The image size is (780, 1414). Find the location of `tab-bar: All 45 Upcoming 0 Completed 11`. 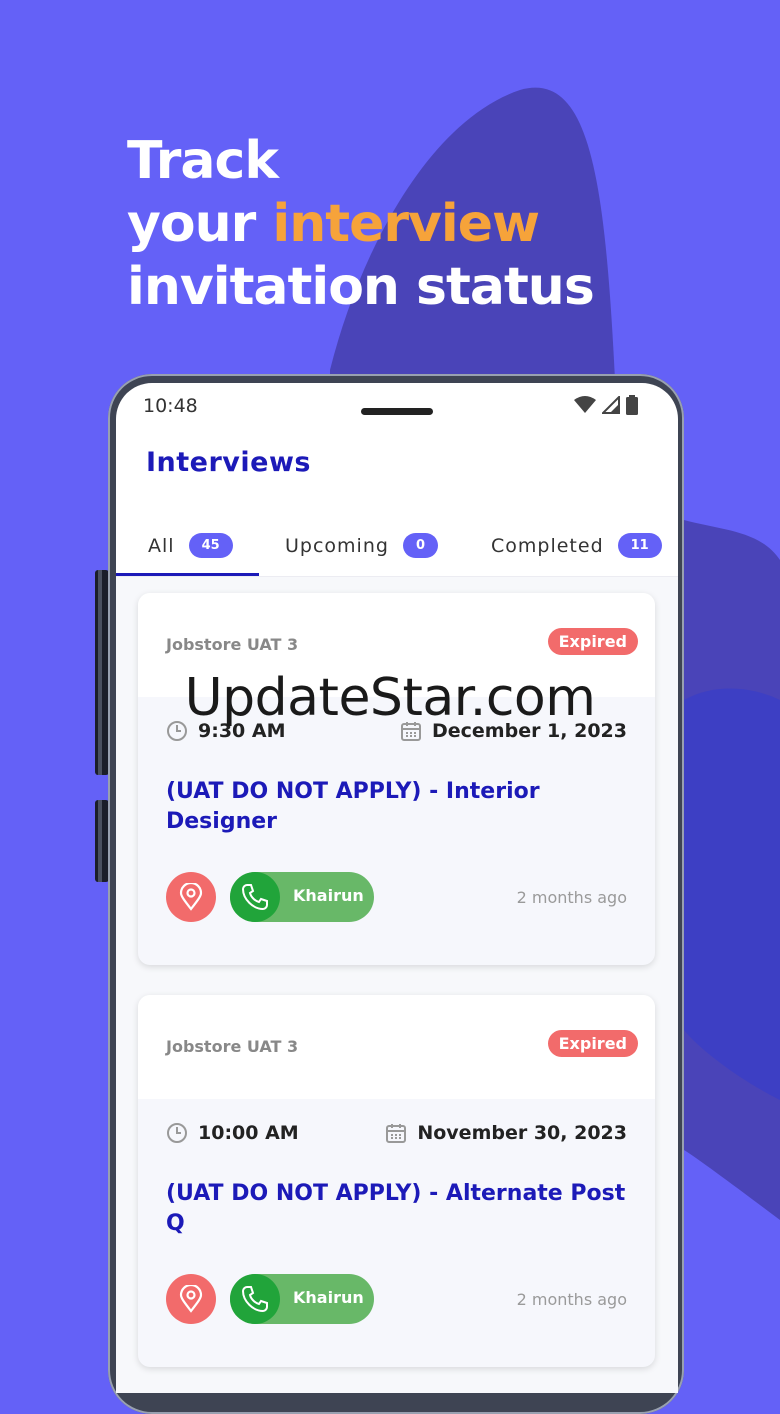

tab-bar: All 45 Upcoming 0 Completed 11 is located at coordinates (397, 547).